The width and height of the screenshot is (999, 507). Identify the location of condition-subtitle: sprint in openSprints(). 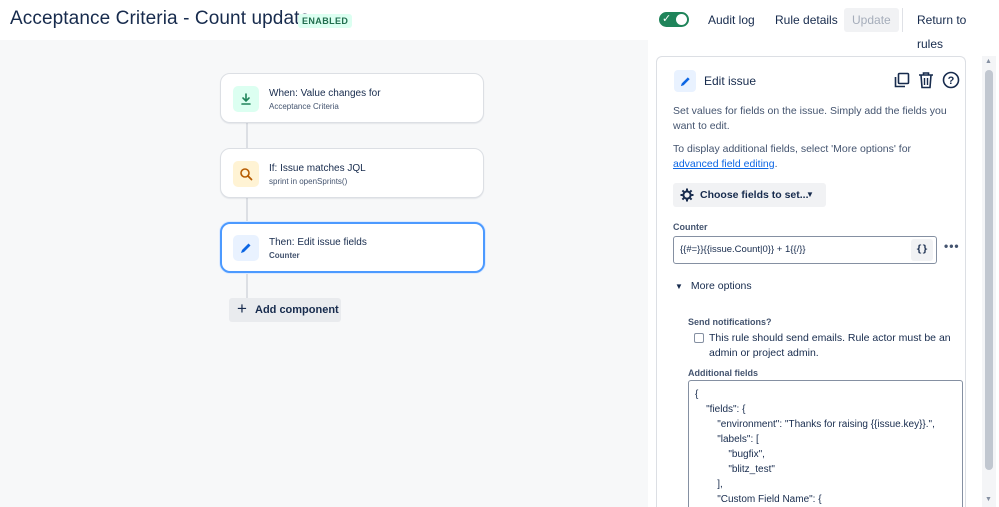
(308, 181).